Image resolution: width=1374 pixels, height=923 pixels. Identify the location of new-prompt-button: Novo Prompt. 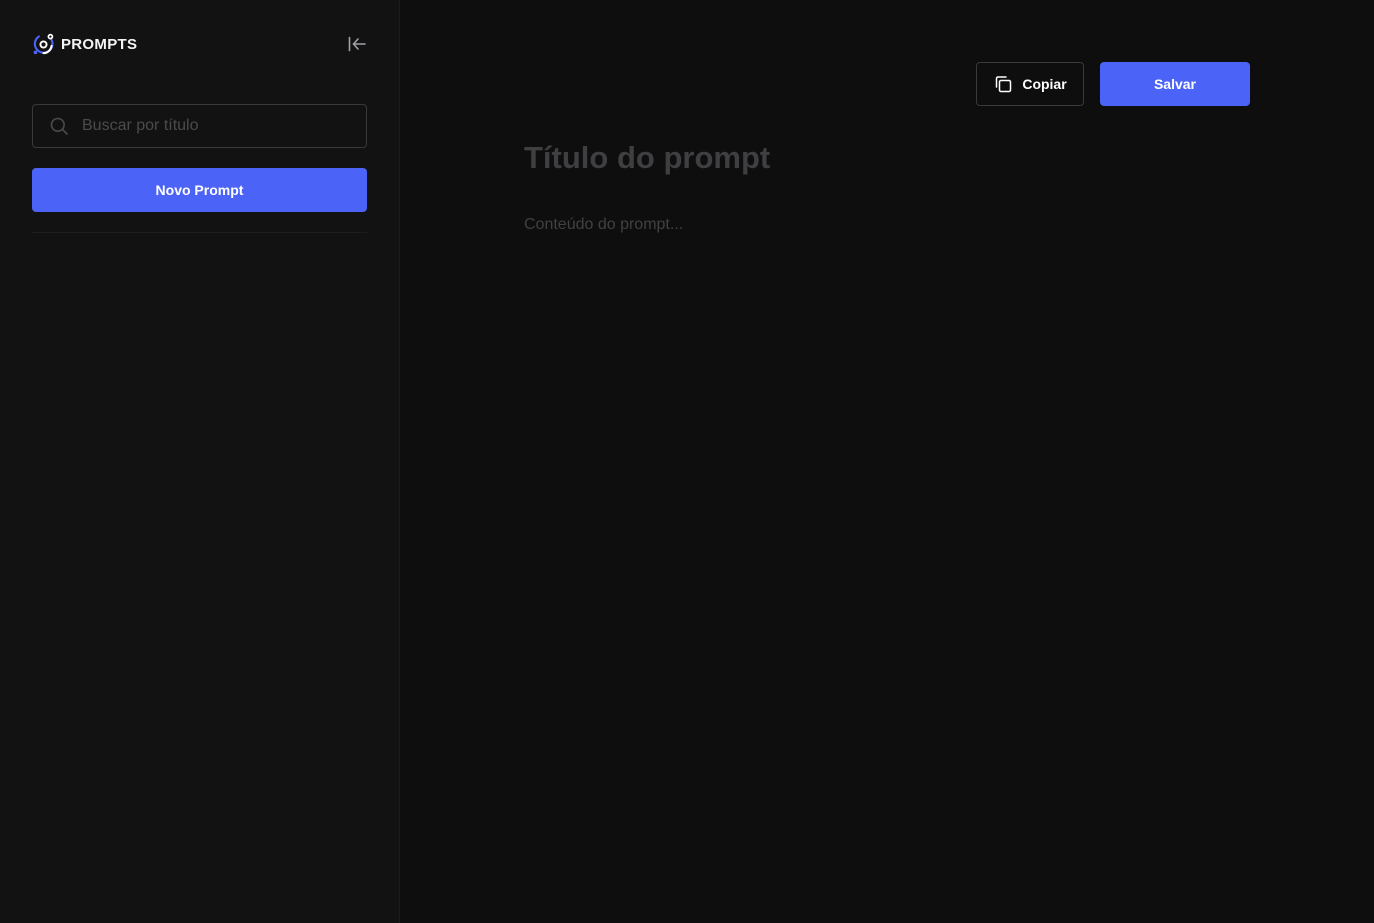
(199, 190).